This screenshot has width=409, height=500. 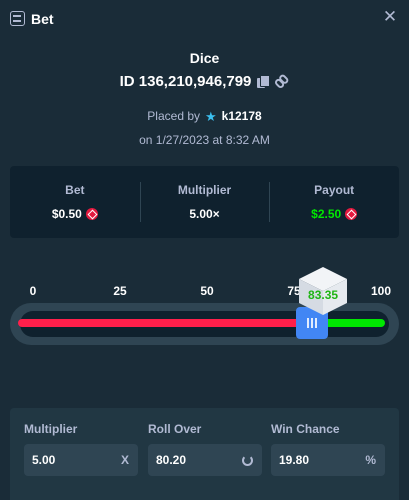 What do you see at coordinates (370, 460) in the screenshot?
I see `percent-icon: %` at bounding box center [370, 460].